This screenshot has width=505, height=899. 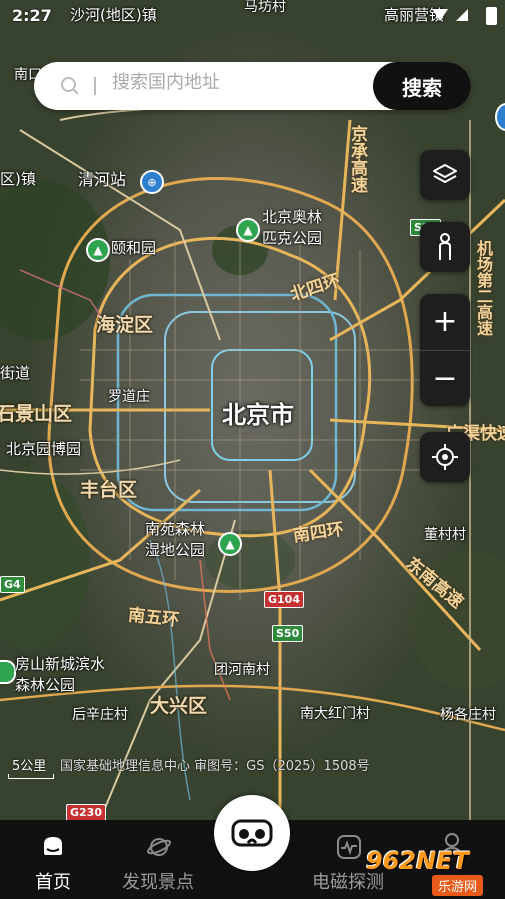 I want to click on poi-label-jiedao: 街道, so click(x=15, y=373).